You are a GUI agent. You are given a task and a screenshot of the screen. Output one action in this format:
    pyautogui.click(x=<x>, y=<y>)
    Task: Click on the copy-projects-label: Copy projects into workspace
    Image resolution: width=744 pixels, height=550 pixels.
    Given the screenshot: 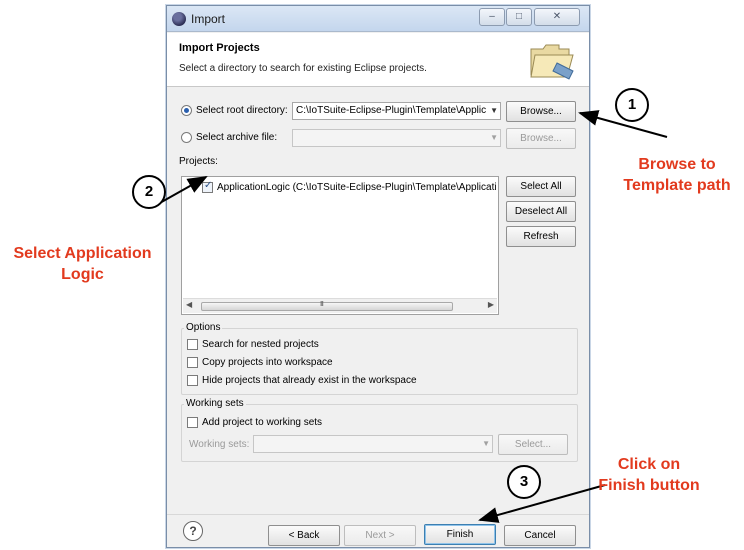 What is the action you would take?
    pyautogui.click(x=267, y=362)
    